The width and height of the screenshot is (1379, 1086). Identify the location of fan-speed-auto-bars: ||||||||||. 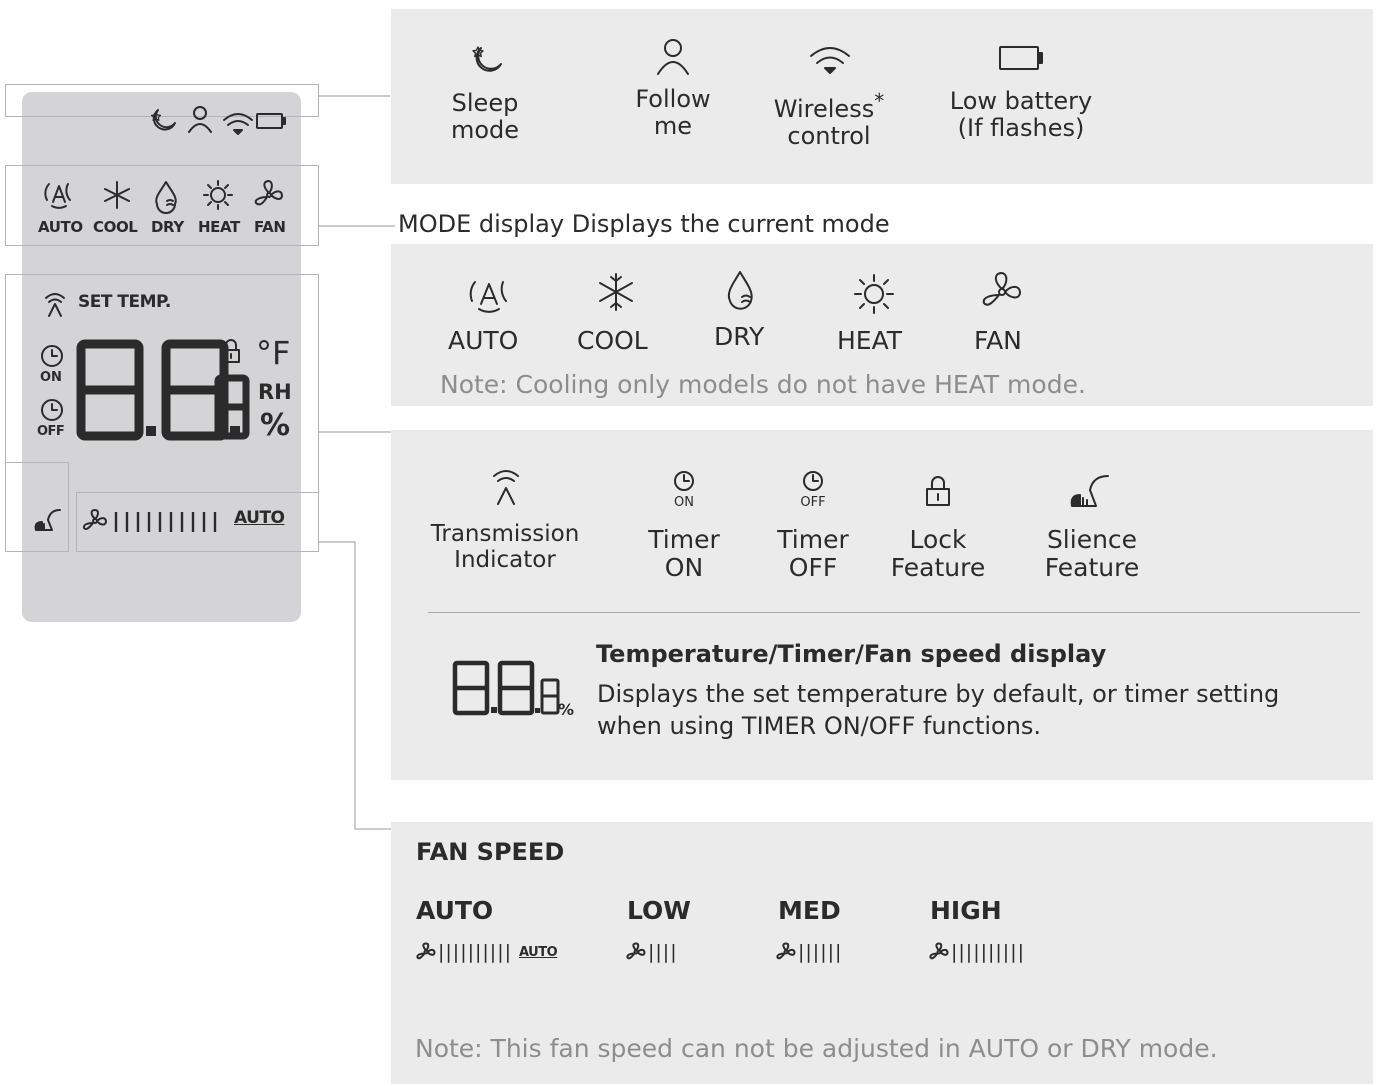
(475, 952).